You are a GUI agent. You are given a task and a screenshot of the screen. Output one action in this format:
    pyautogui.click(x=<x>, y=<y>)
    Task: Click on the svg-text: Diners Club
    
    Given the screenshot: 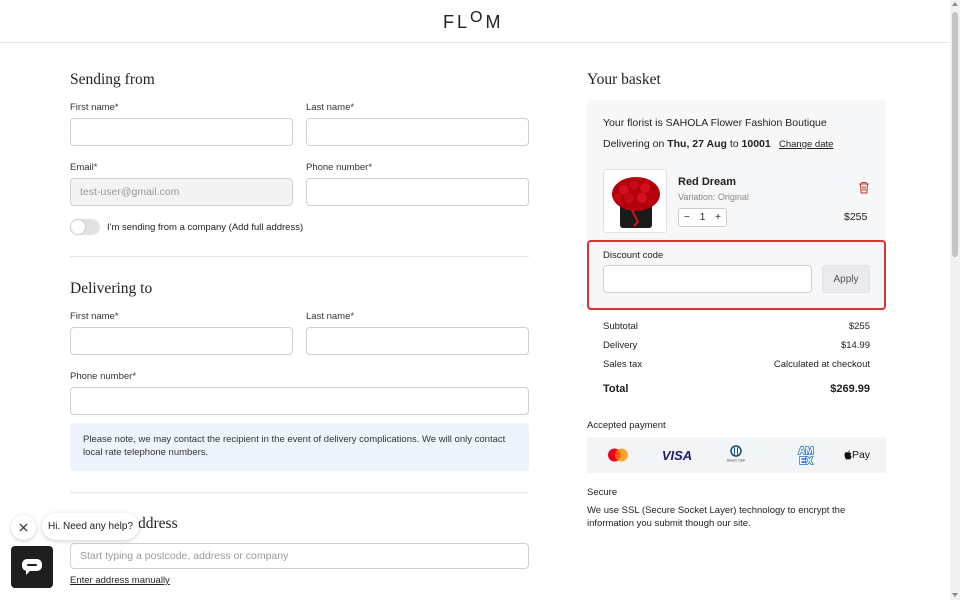 What is the action you would take?
    pyautogui.click(x=736, y=461)
    